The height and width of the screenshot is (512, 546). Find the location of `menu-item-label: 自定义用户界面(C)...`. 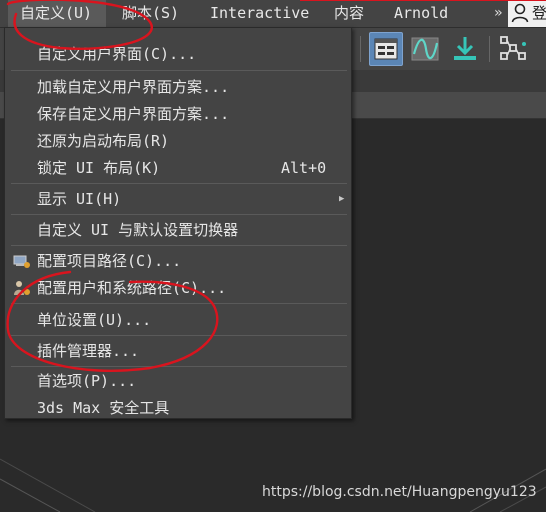

menu-item-label: 自定义用户界面(C)... is located at coordinates (117, 54).